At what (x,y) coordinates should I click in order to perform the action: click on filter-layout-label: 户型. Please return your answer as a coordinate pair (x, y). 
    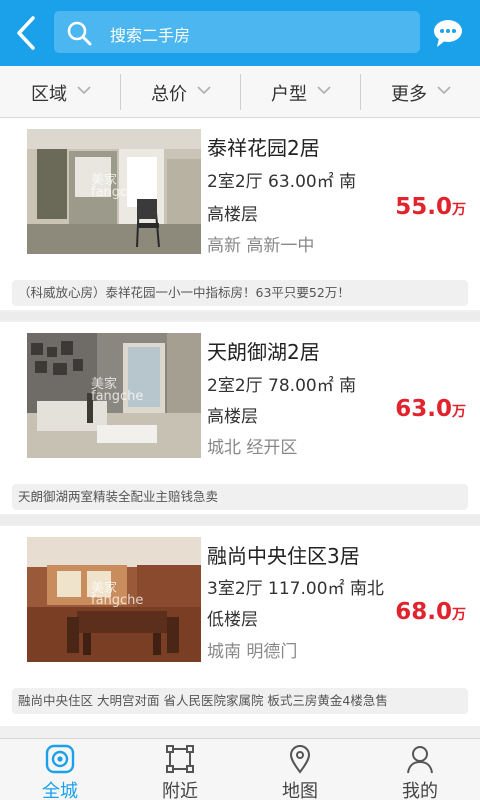
    Looking at the image, I should click on (289, 94).